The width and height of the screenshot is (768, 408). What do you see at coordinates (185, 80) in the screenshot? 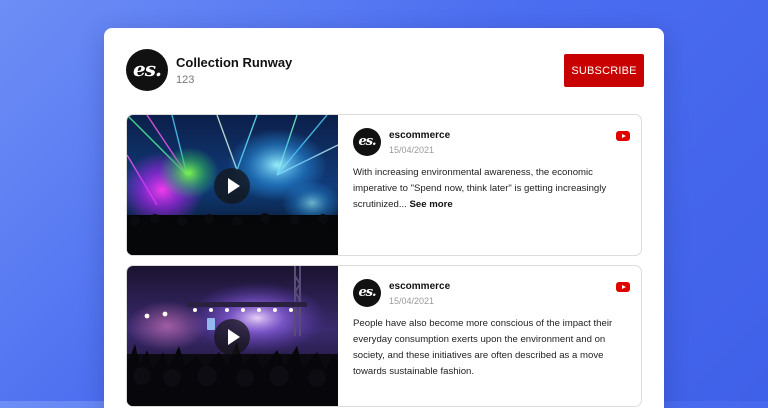
I see `channel-count: 123` at bounding box center [185, 80].